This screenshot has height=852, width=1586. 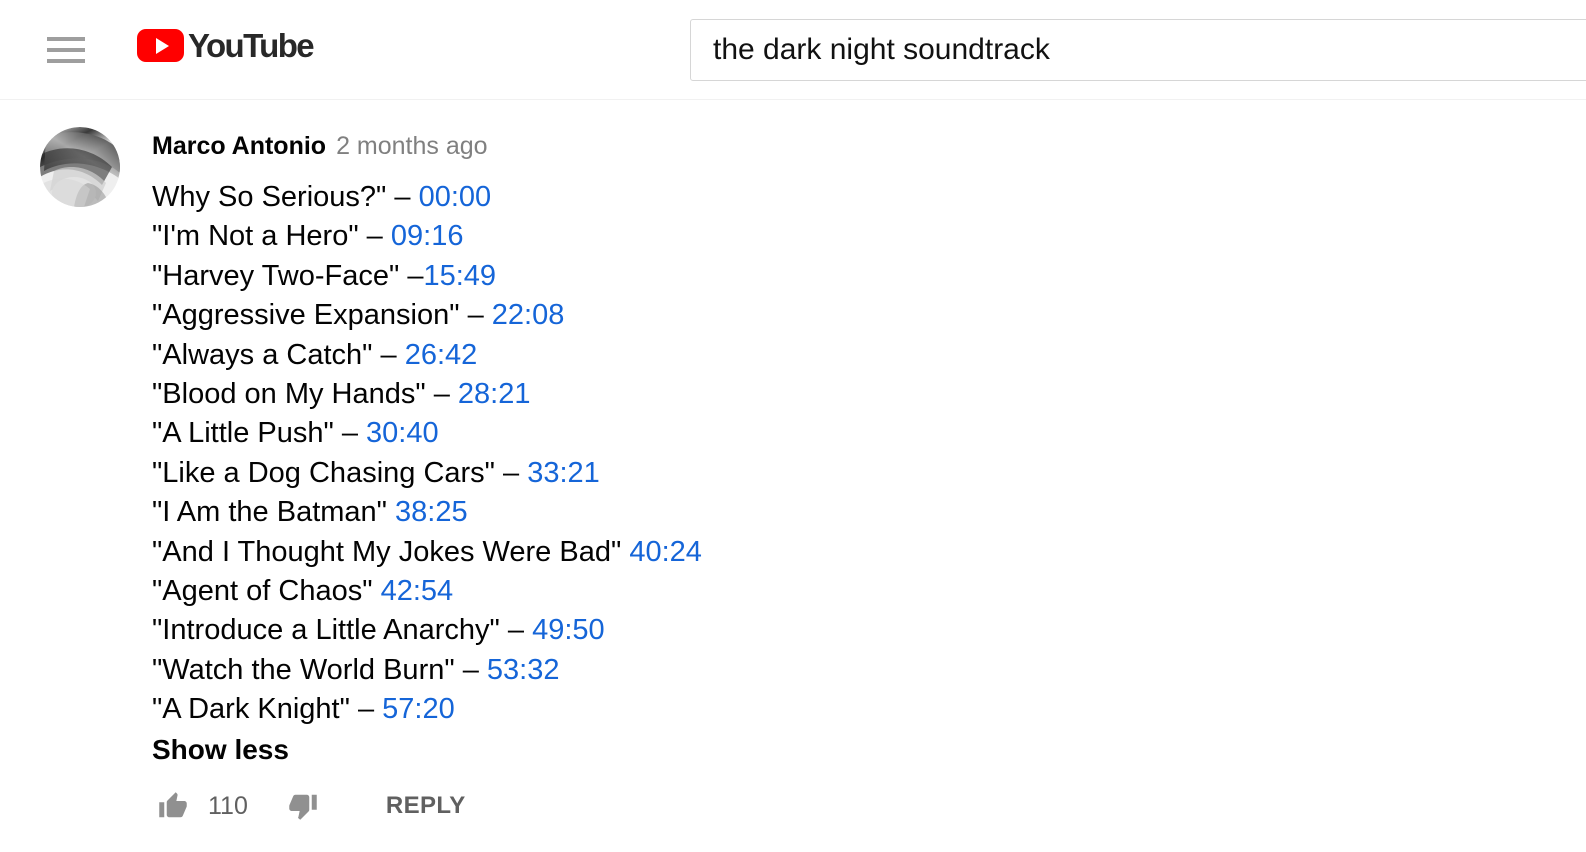 What do you see at coordinates (455, 197) in the screenshot?
I see `timestamp-link: 00:00` at bounding box center [455, 197].